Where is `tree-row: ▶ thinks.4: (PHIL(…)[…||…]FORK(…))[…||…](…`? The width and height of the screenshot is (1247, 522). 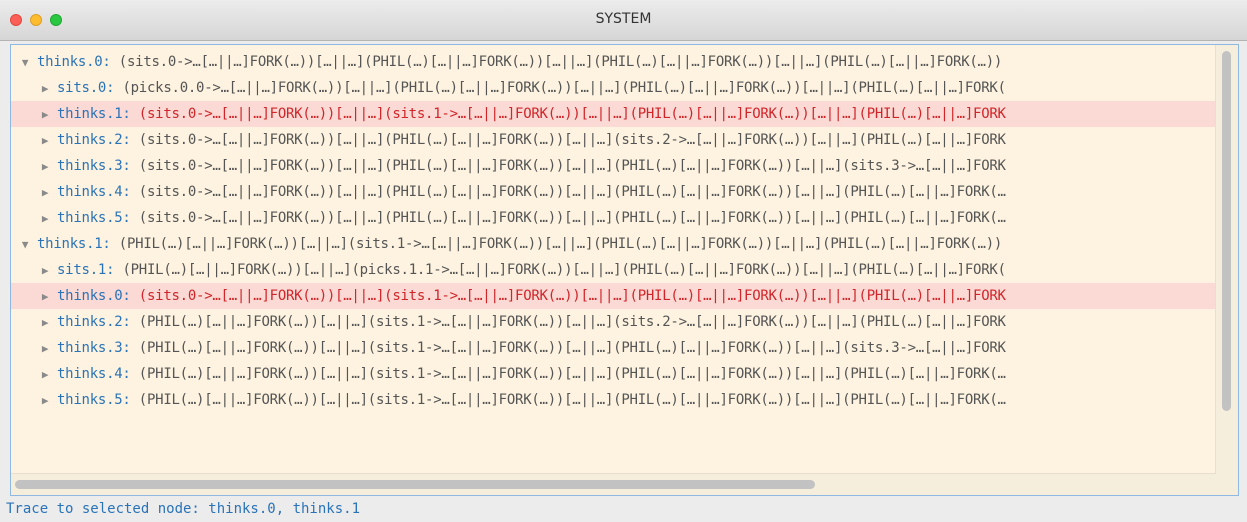 tree-row: ▶ thinks.4: (PHIL(…)[…||…]FORK(…))[…||…](… is located at coordinates (613, 374).